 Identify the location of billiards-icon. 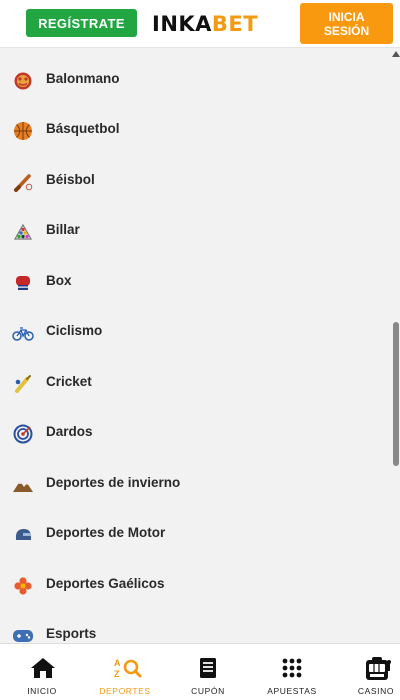
(23, 232).